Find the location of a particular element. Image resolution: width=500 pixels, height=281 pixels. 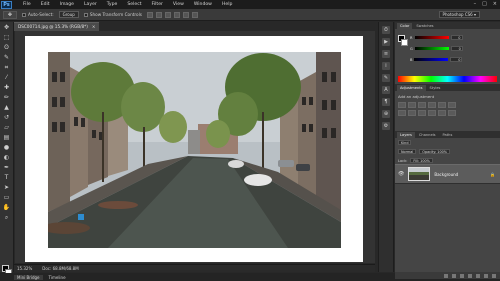

gradient-map-icon is located at coordinates (452, 113).